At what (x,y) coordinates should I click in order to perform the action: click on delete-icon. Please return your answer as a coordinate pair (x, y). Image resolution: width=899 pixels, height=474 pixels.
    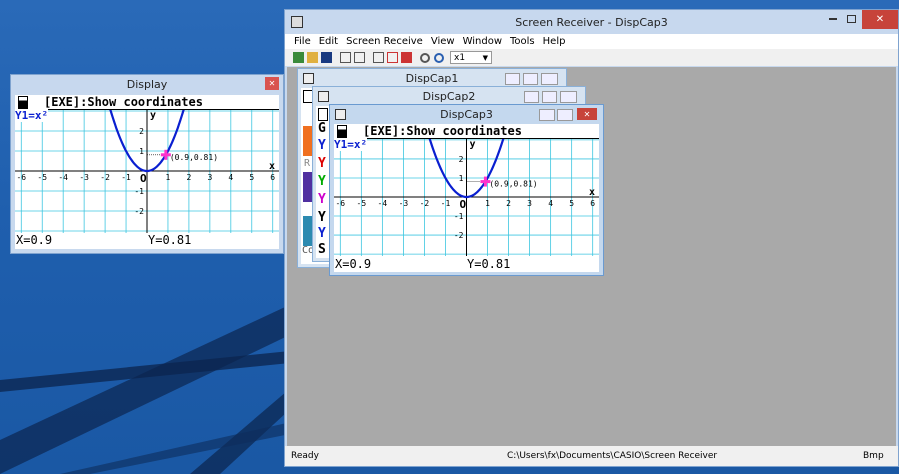
    Looking at the image, I should click on (406, 57).